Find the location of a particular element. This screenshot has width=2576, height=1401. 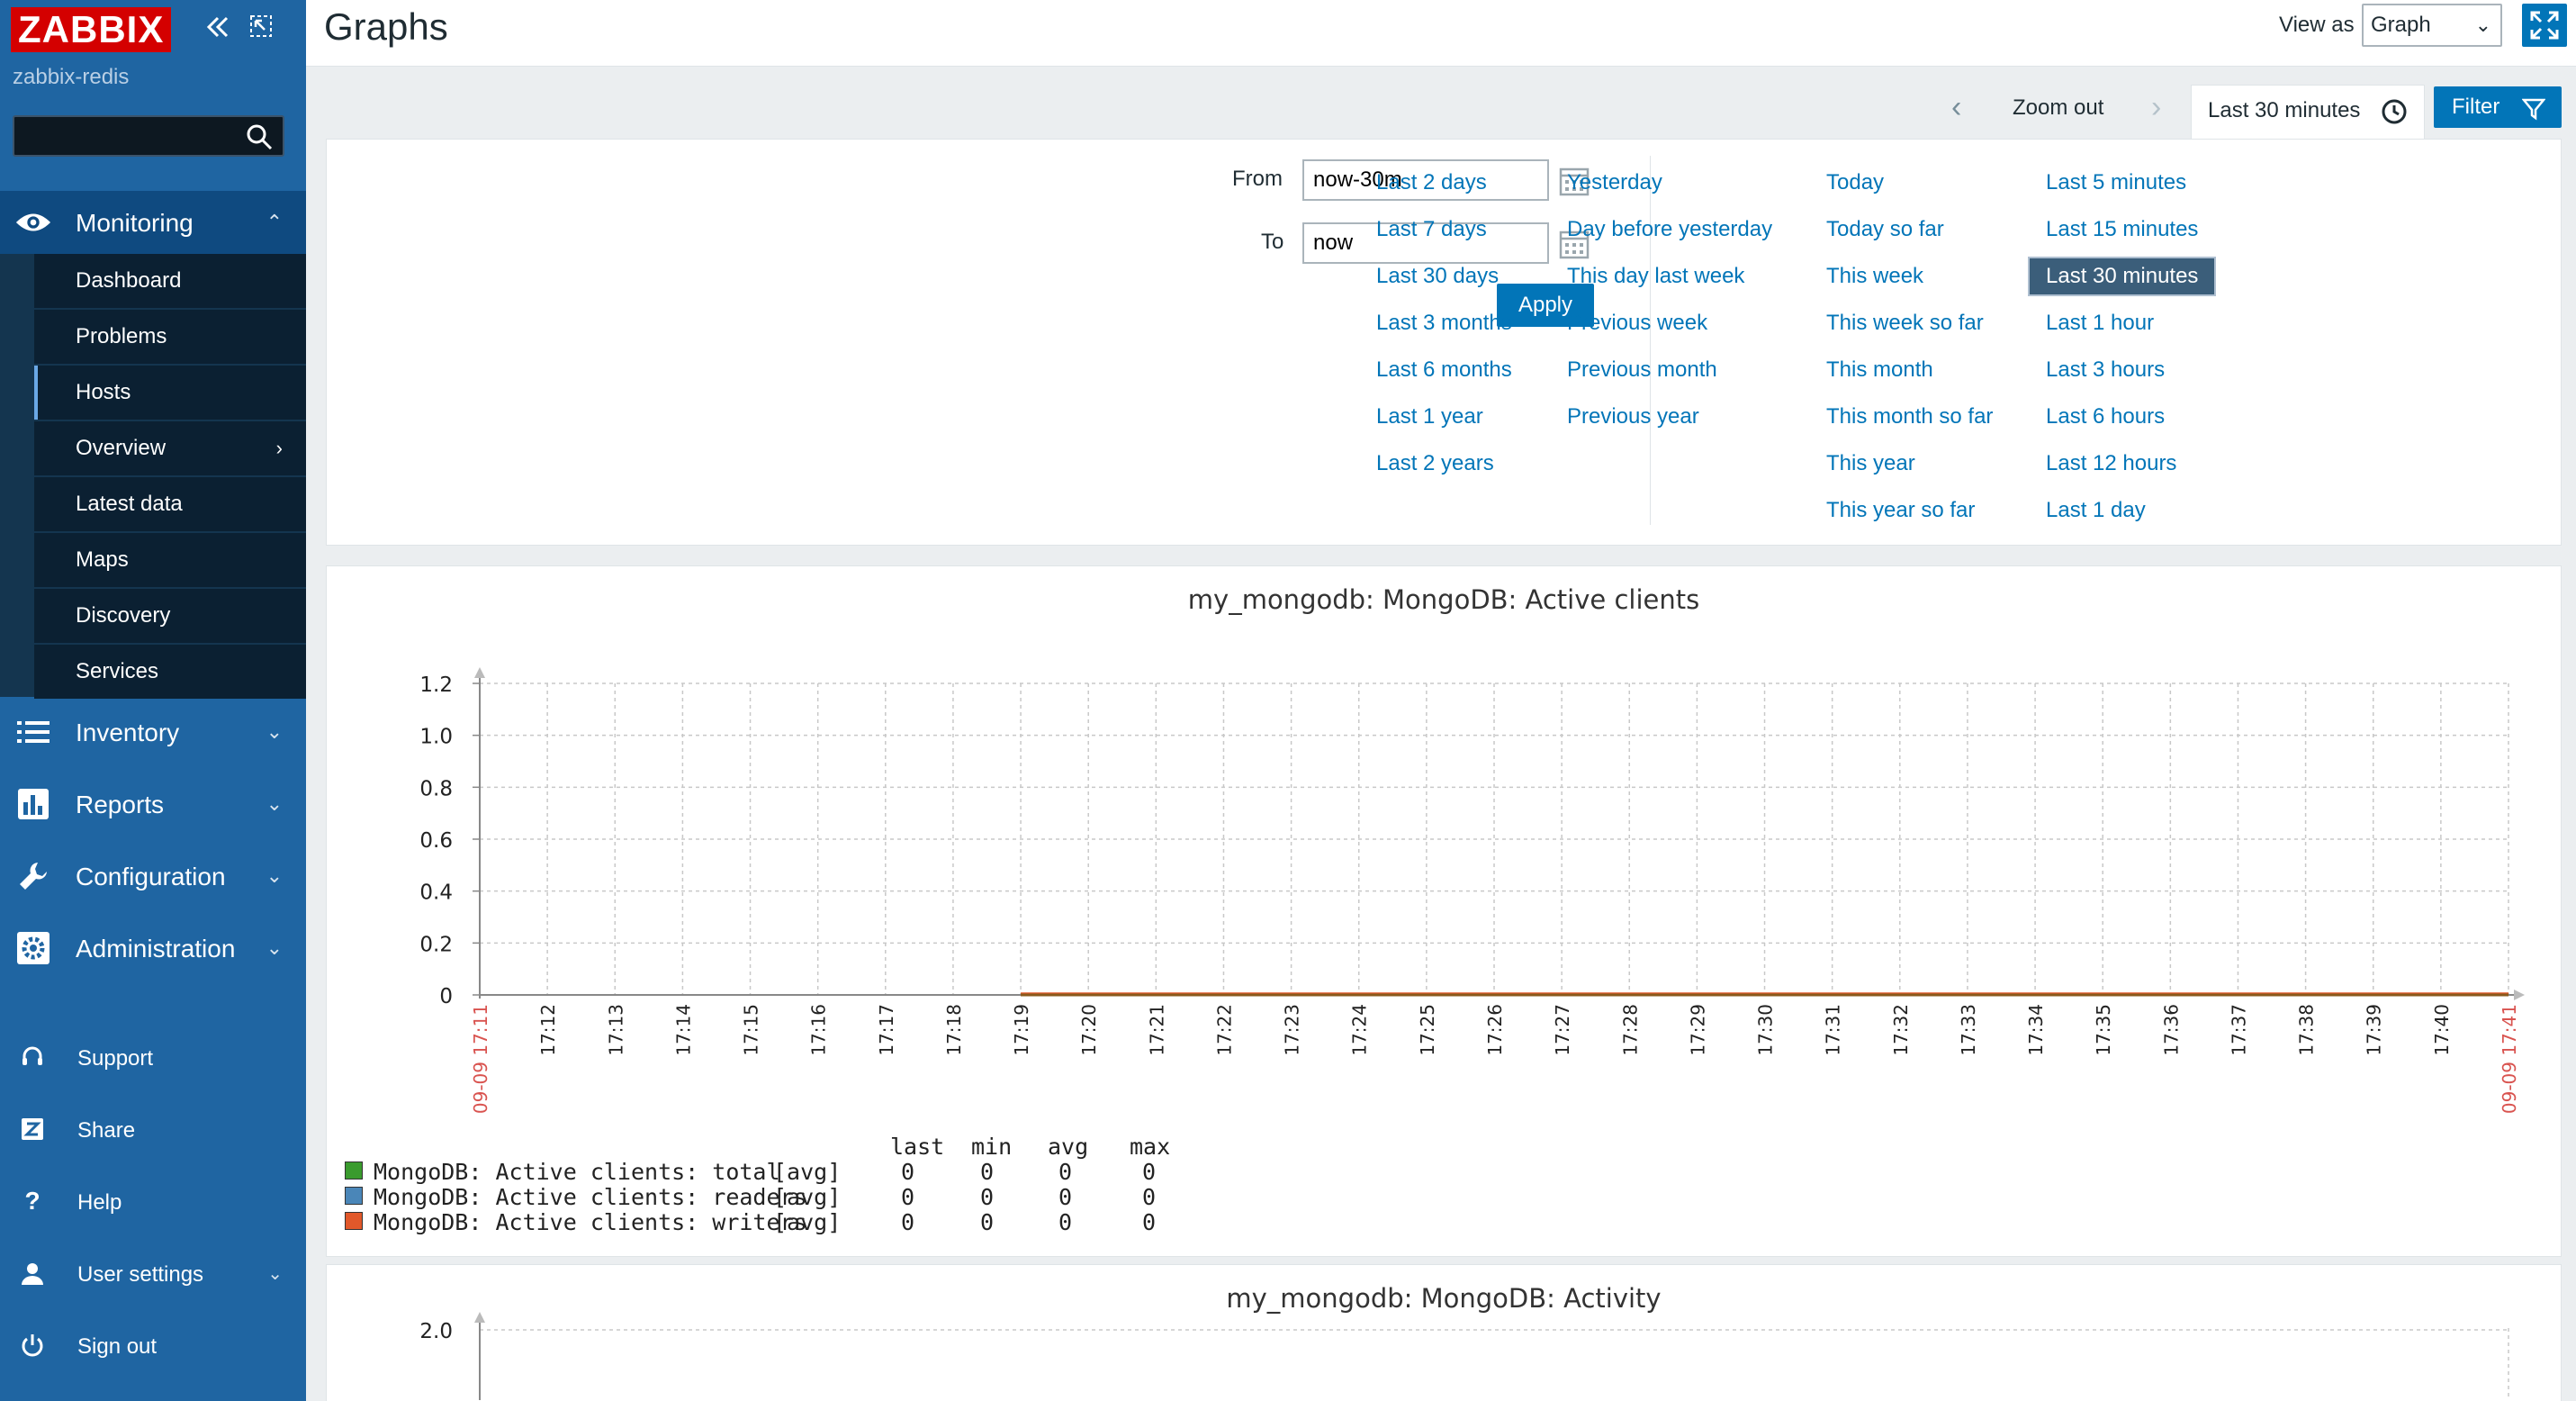

y-tick-label: 0.4 is located at coordinates (436, 893).